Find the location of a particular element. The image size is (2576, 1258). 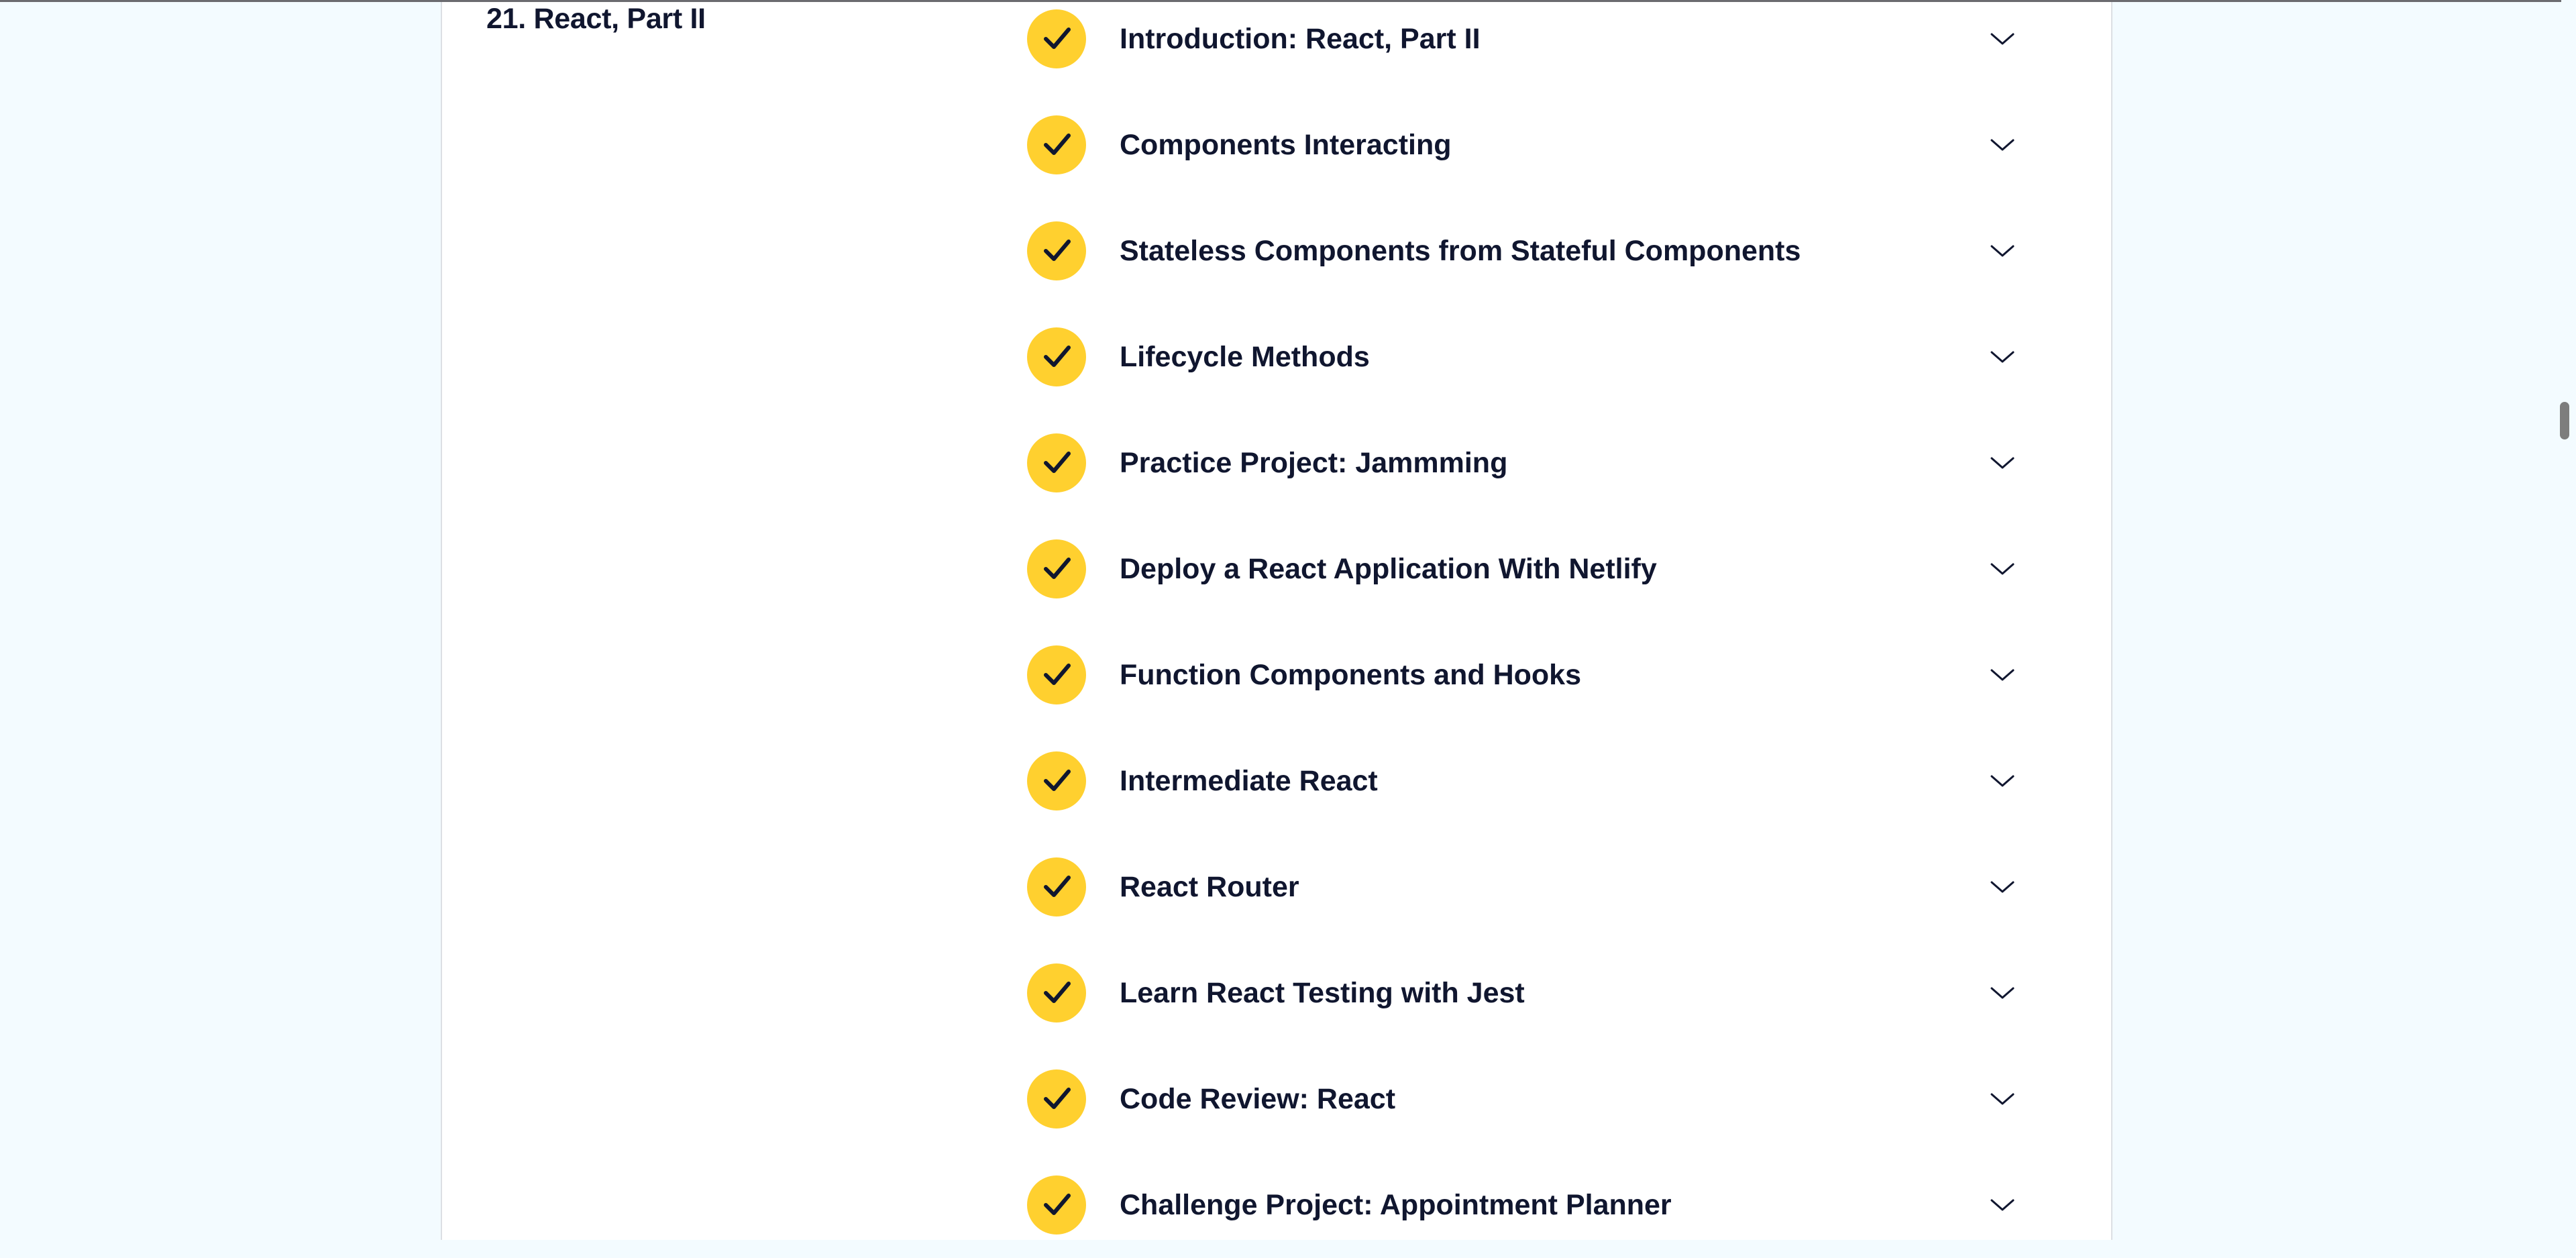

lesson-title: Lifecycle Methods is located at coordinates (1245, 357).